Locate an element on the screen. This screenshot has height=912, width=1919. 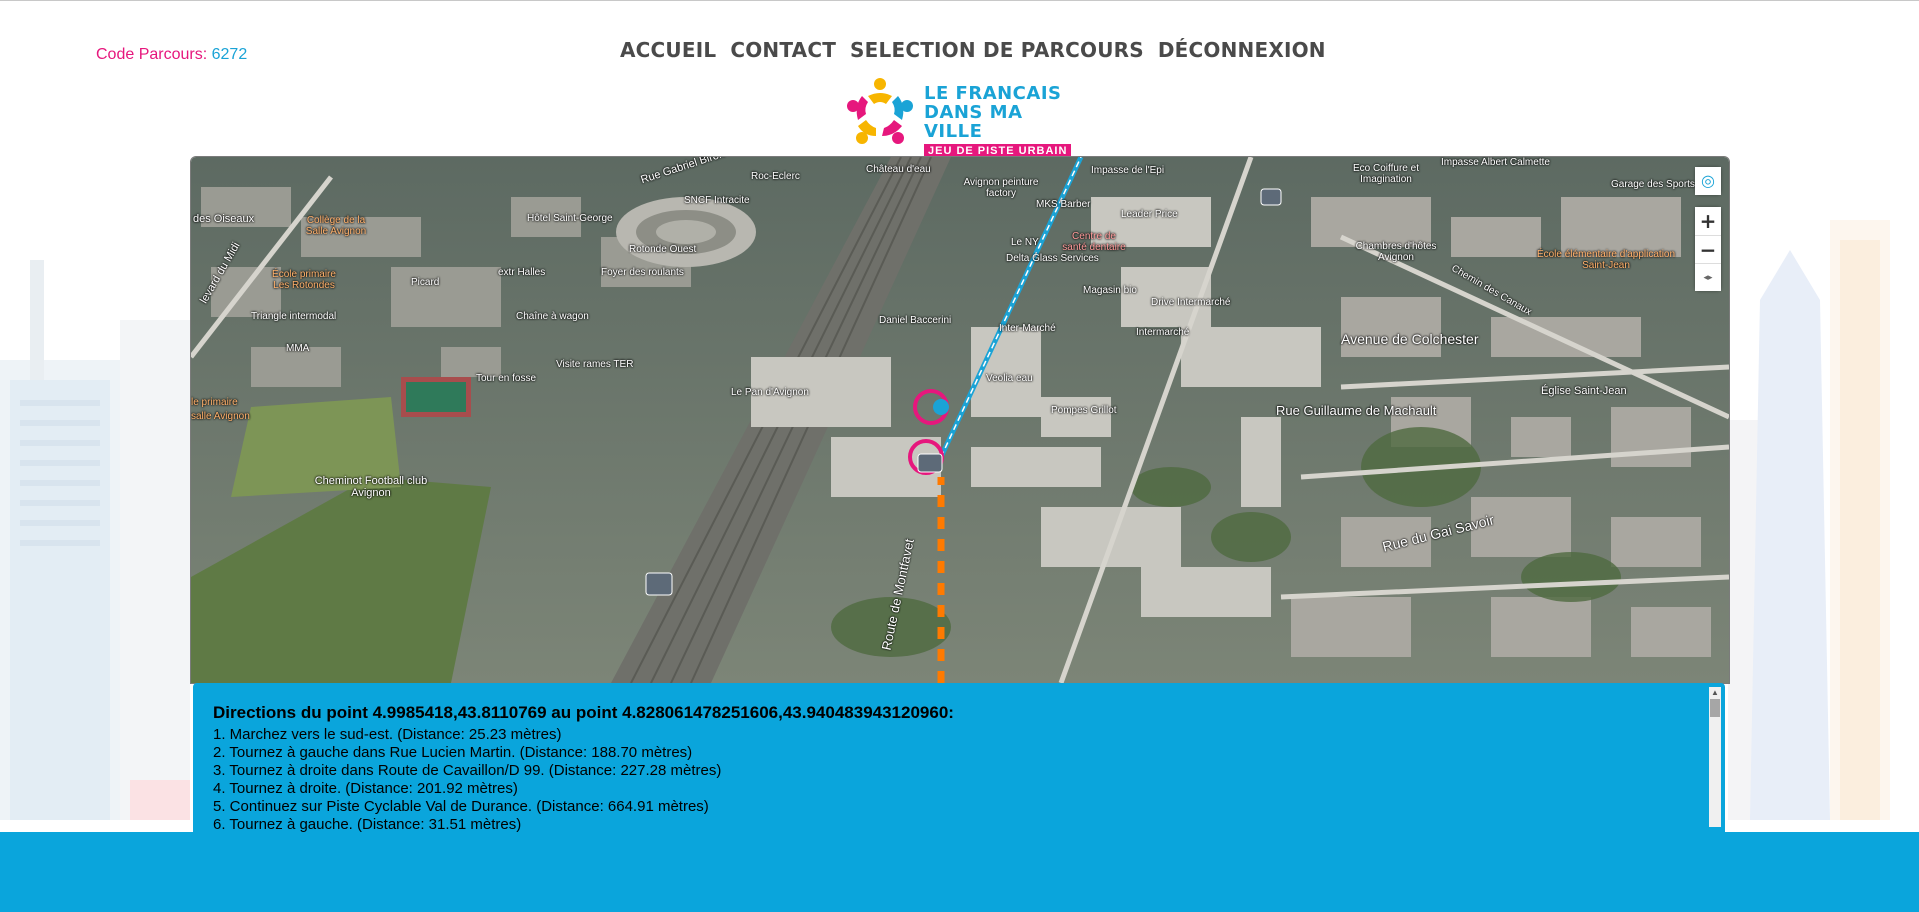
map-label: Daniel Baccerini is located at coordinates (915, 320).